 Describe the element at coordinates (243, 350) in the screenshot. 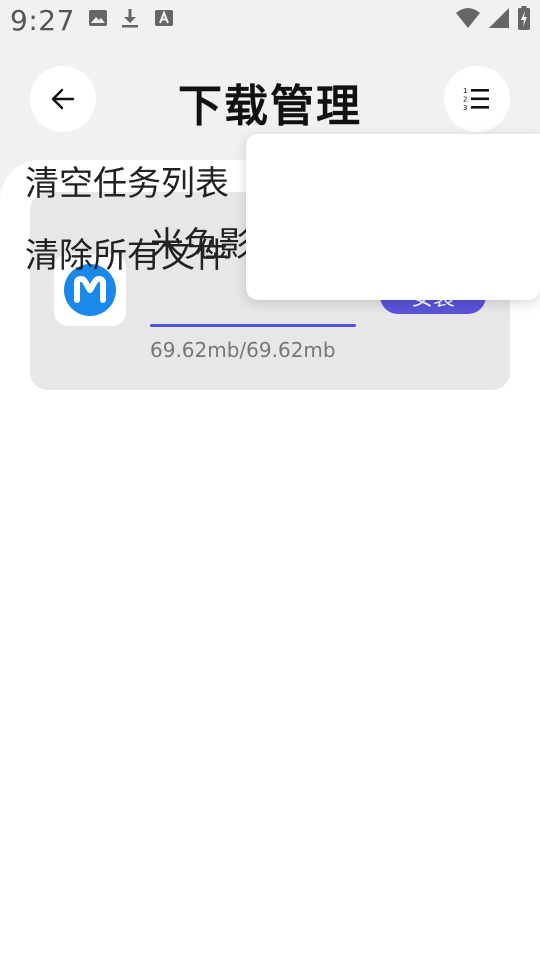

I see `file-size-text: 69.62mb/69.62mb` at that location.